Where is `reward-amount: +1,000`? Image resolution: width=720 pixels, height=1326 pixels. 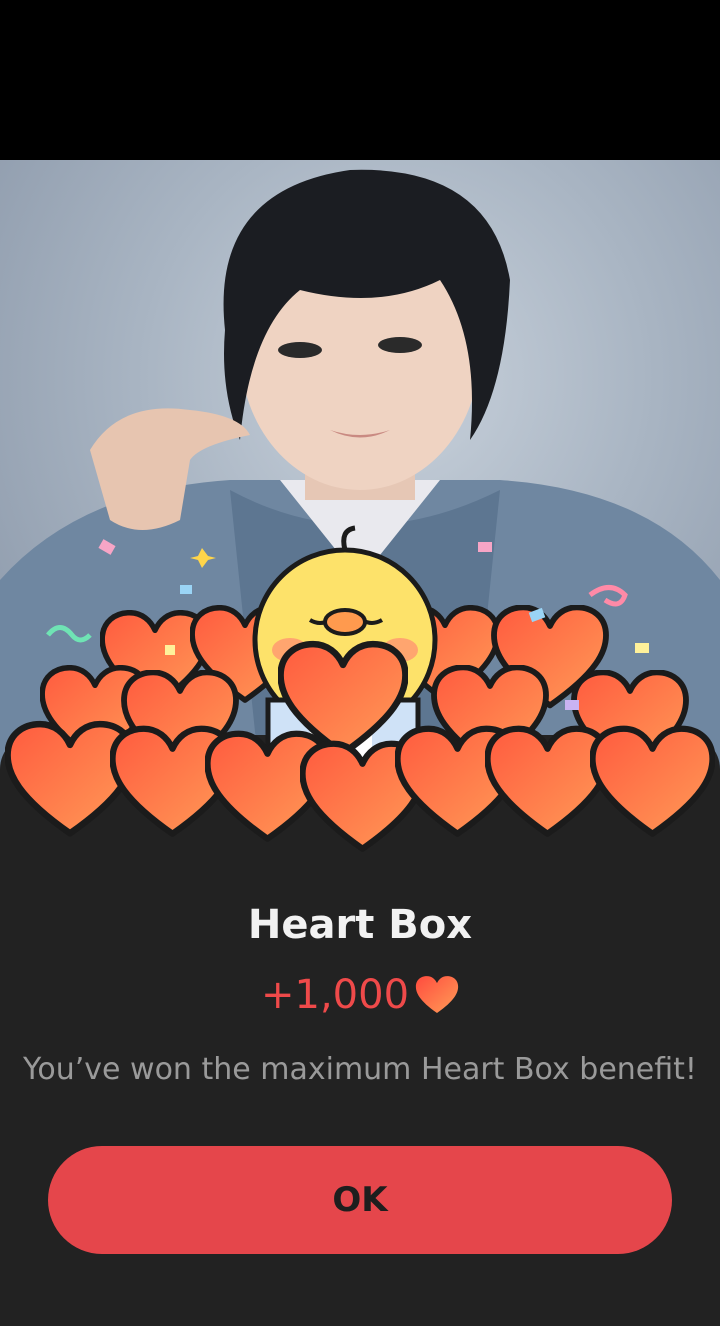 reward-amount: +1,000 is located at coordinates (335, 995).